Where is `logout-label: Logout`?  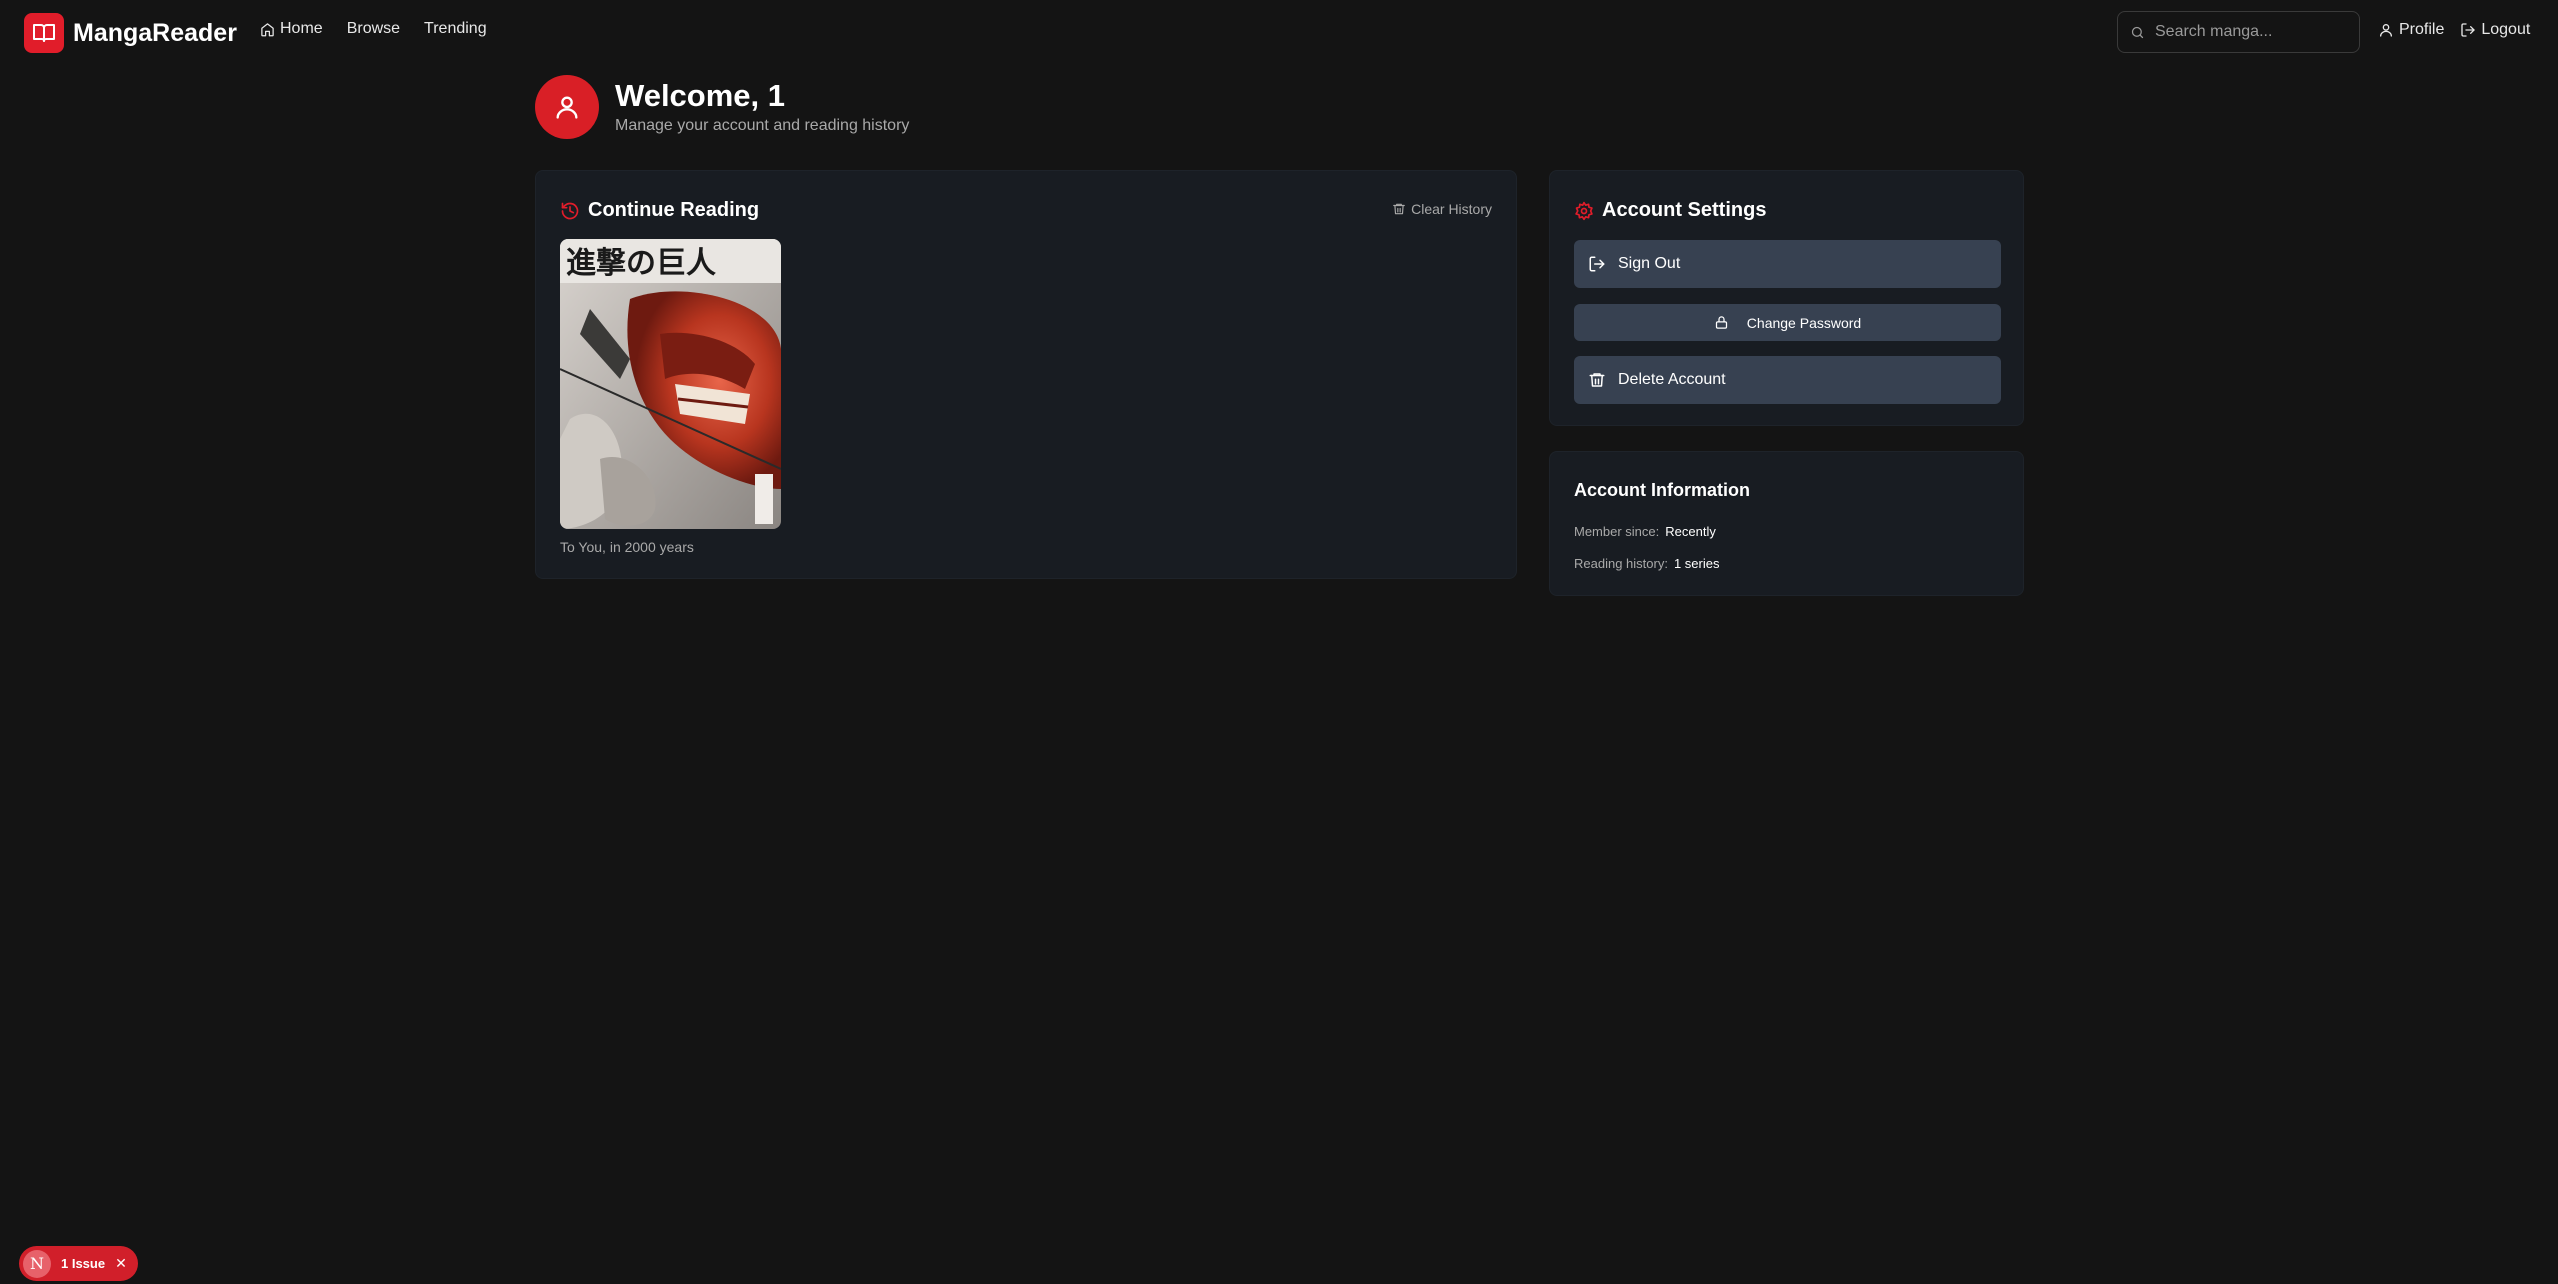
logout-label: Logout is located at coordinates (2506, 29).